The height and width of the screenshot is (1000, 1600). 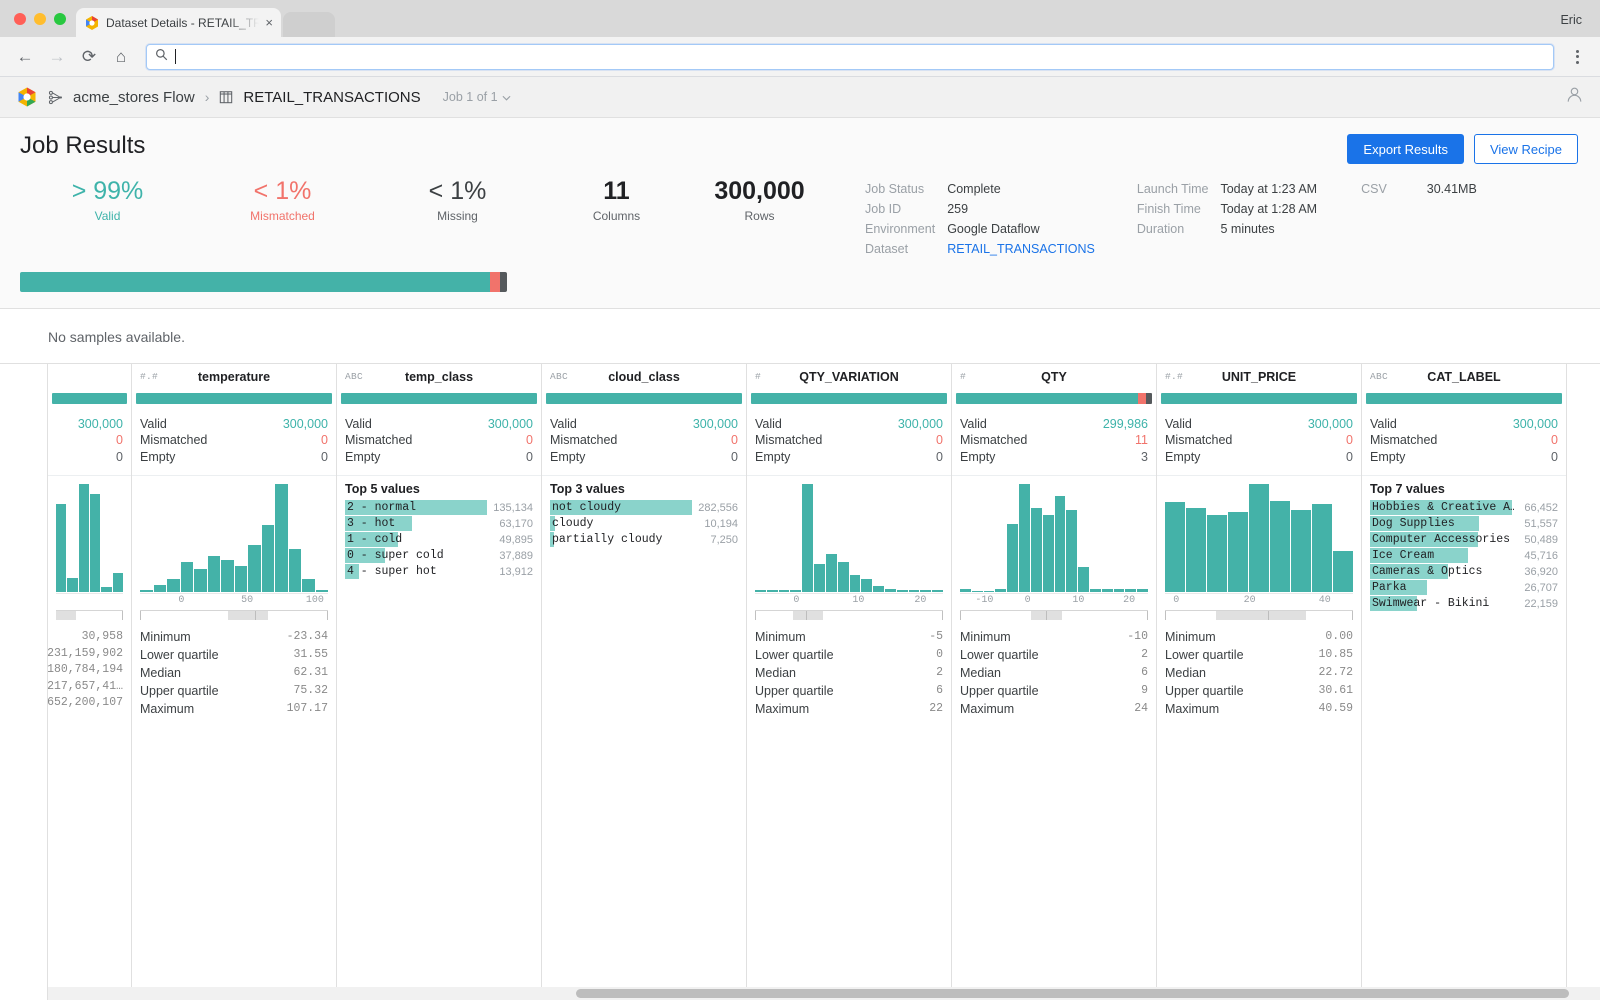 What do you see at coordinates (616, 191) in the screenshot?
I see `stat-columns-value: 11` at bounding box center [616, 191].